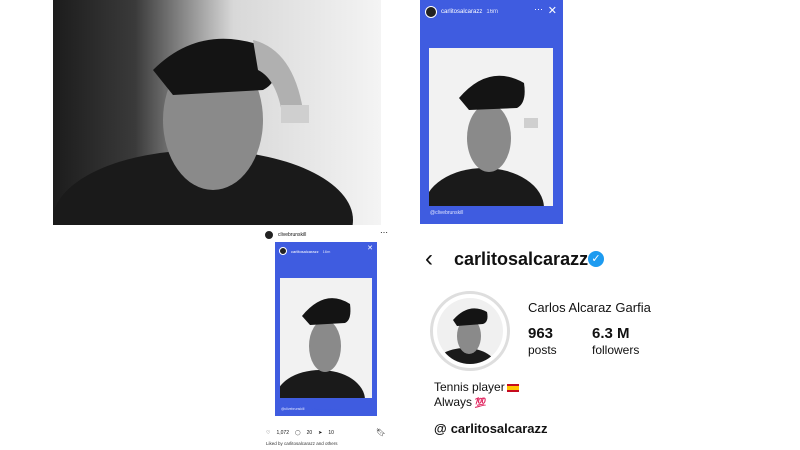 This screenshot has width=800, height=450. I want to click on comment-icon: ◯, so click(298, 433).